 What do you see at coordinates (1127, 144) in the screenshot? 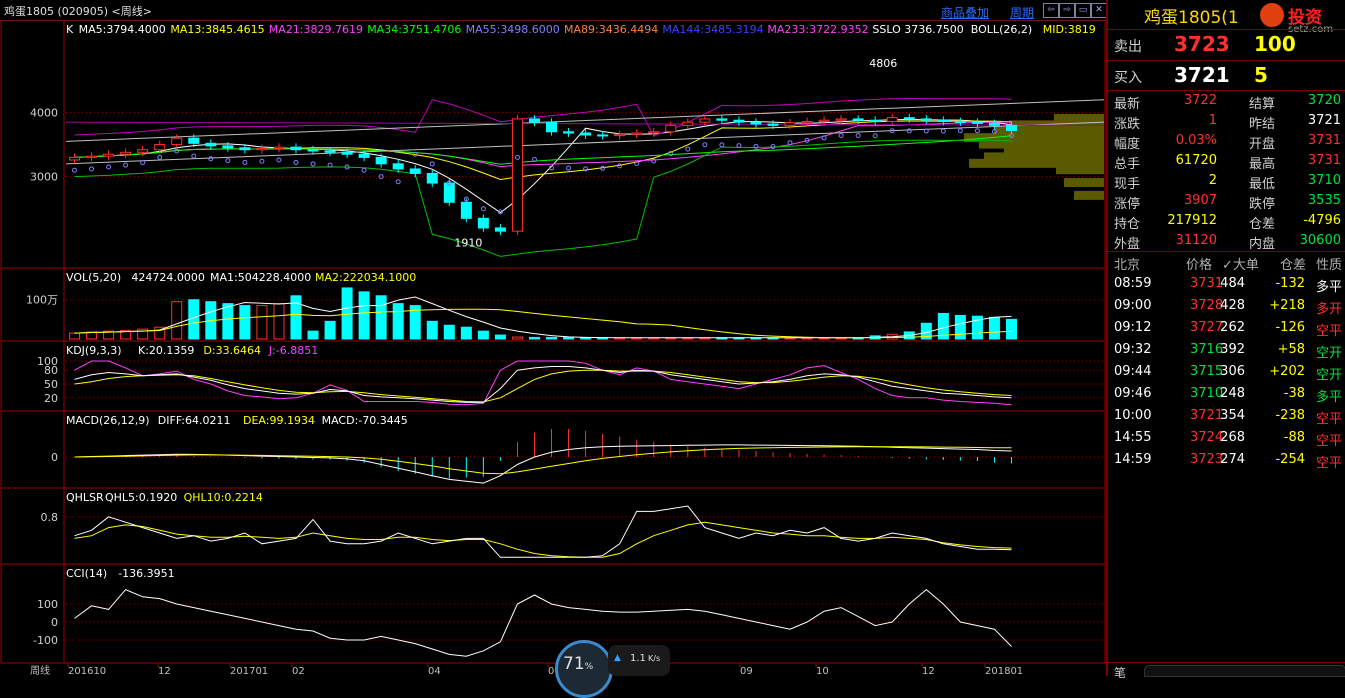
I see `stat-label: 幅度` at bounding box center [1127, 144].